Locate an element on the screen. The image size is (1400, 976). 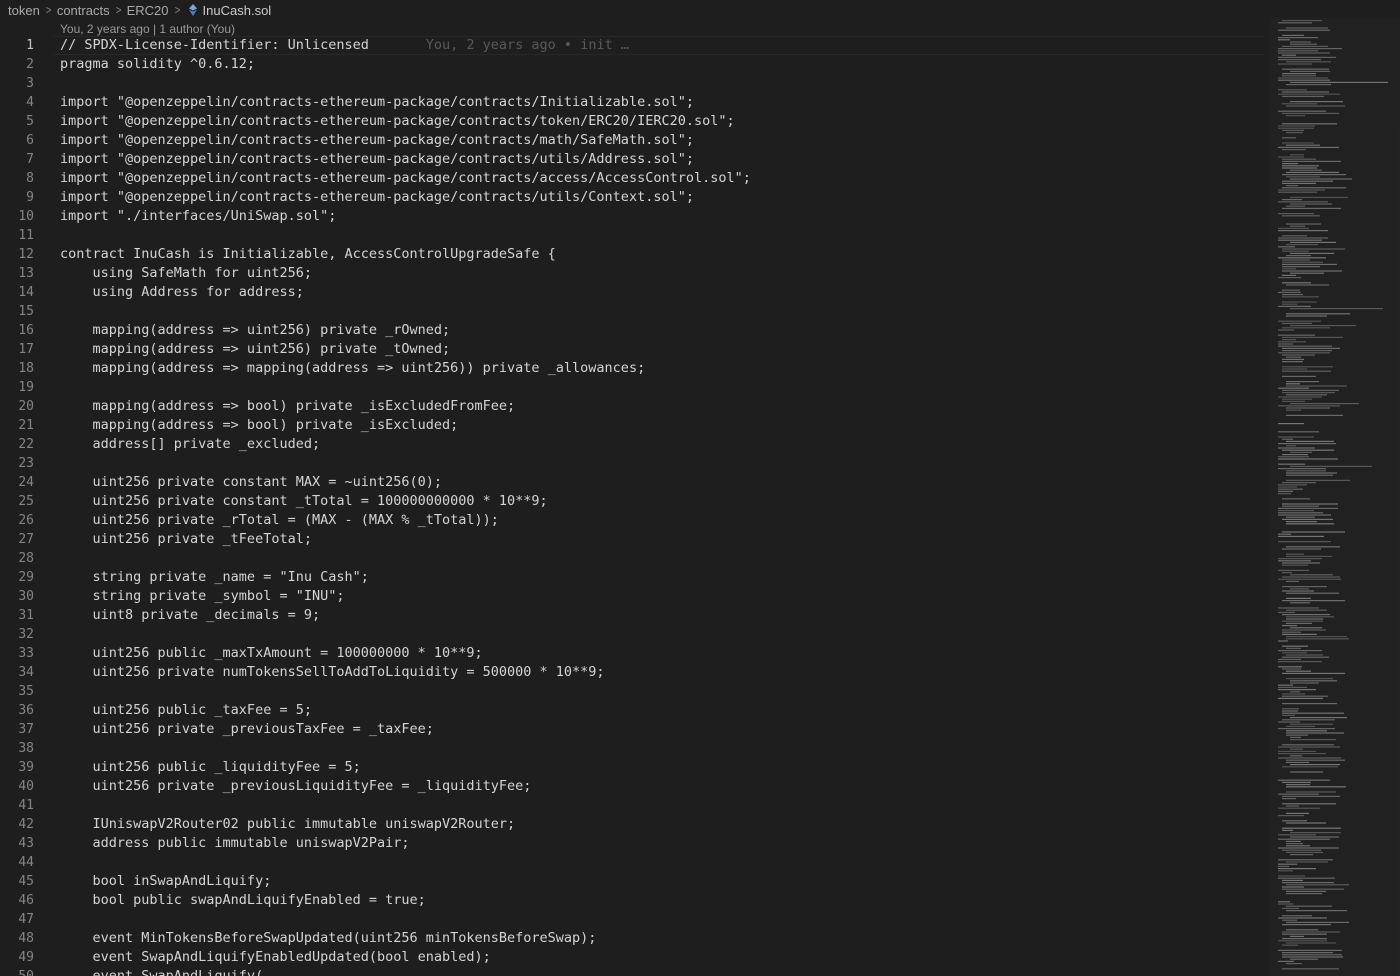
code-text: uint256 public _liquidityFee = 5; is located at coordinates (210, 767).